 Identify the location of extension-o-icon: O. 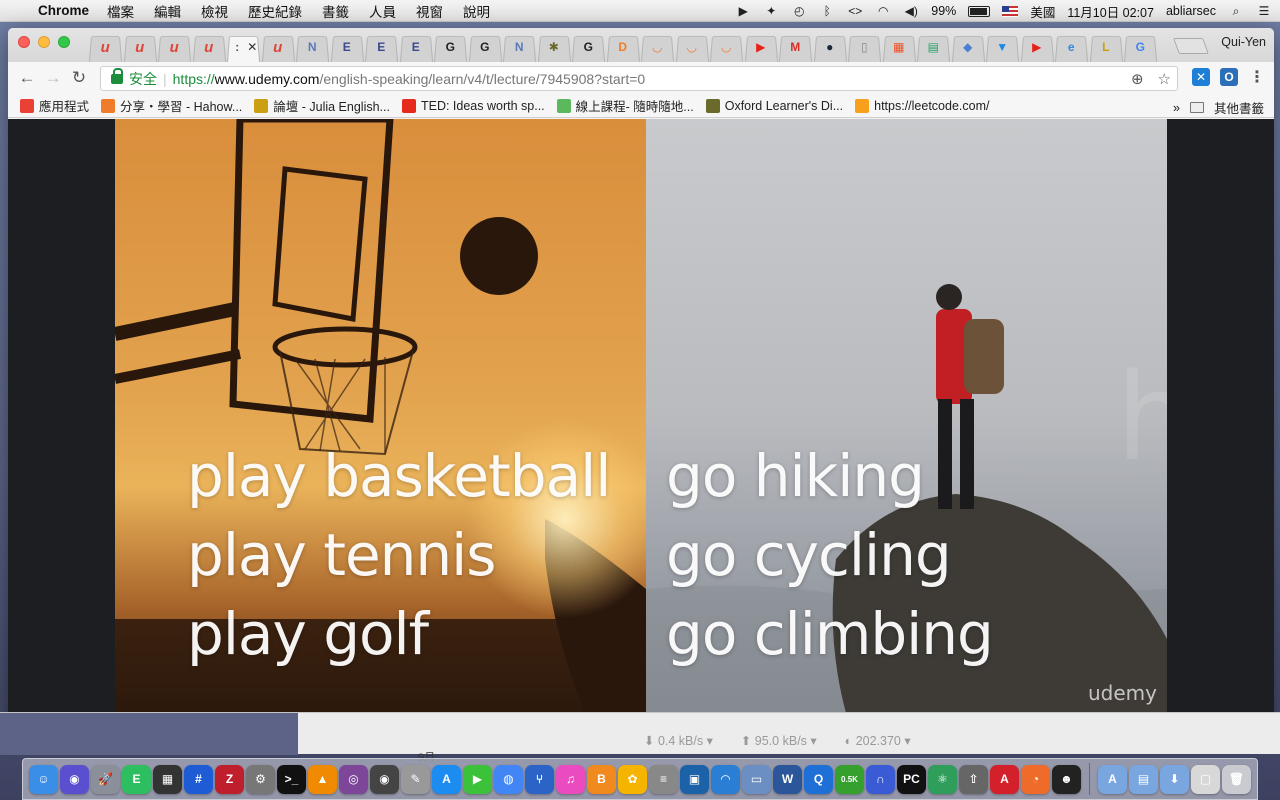
(1229, 77).